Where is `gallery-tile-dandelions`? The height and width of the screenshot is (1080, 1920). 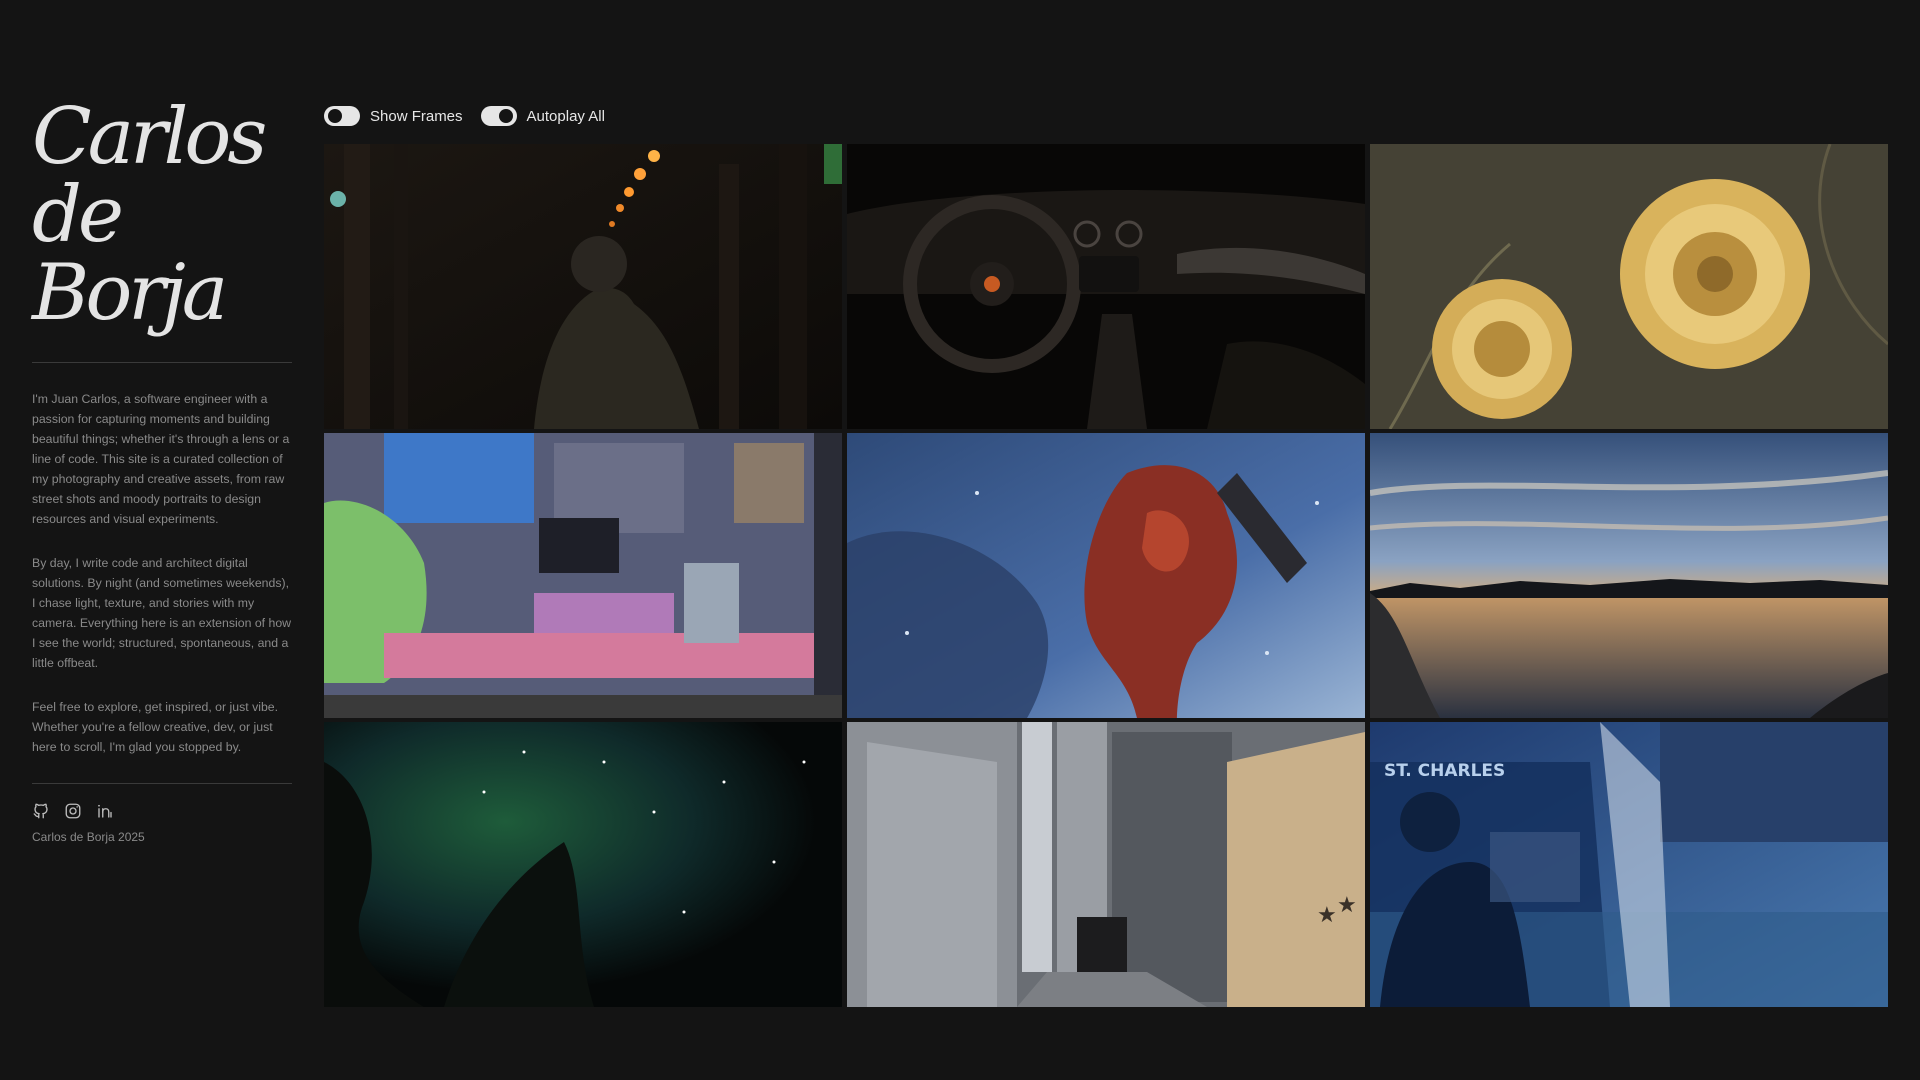
gallery-tile-dandelions is located at coordinates (1629, 286).